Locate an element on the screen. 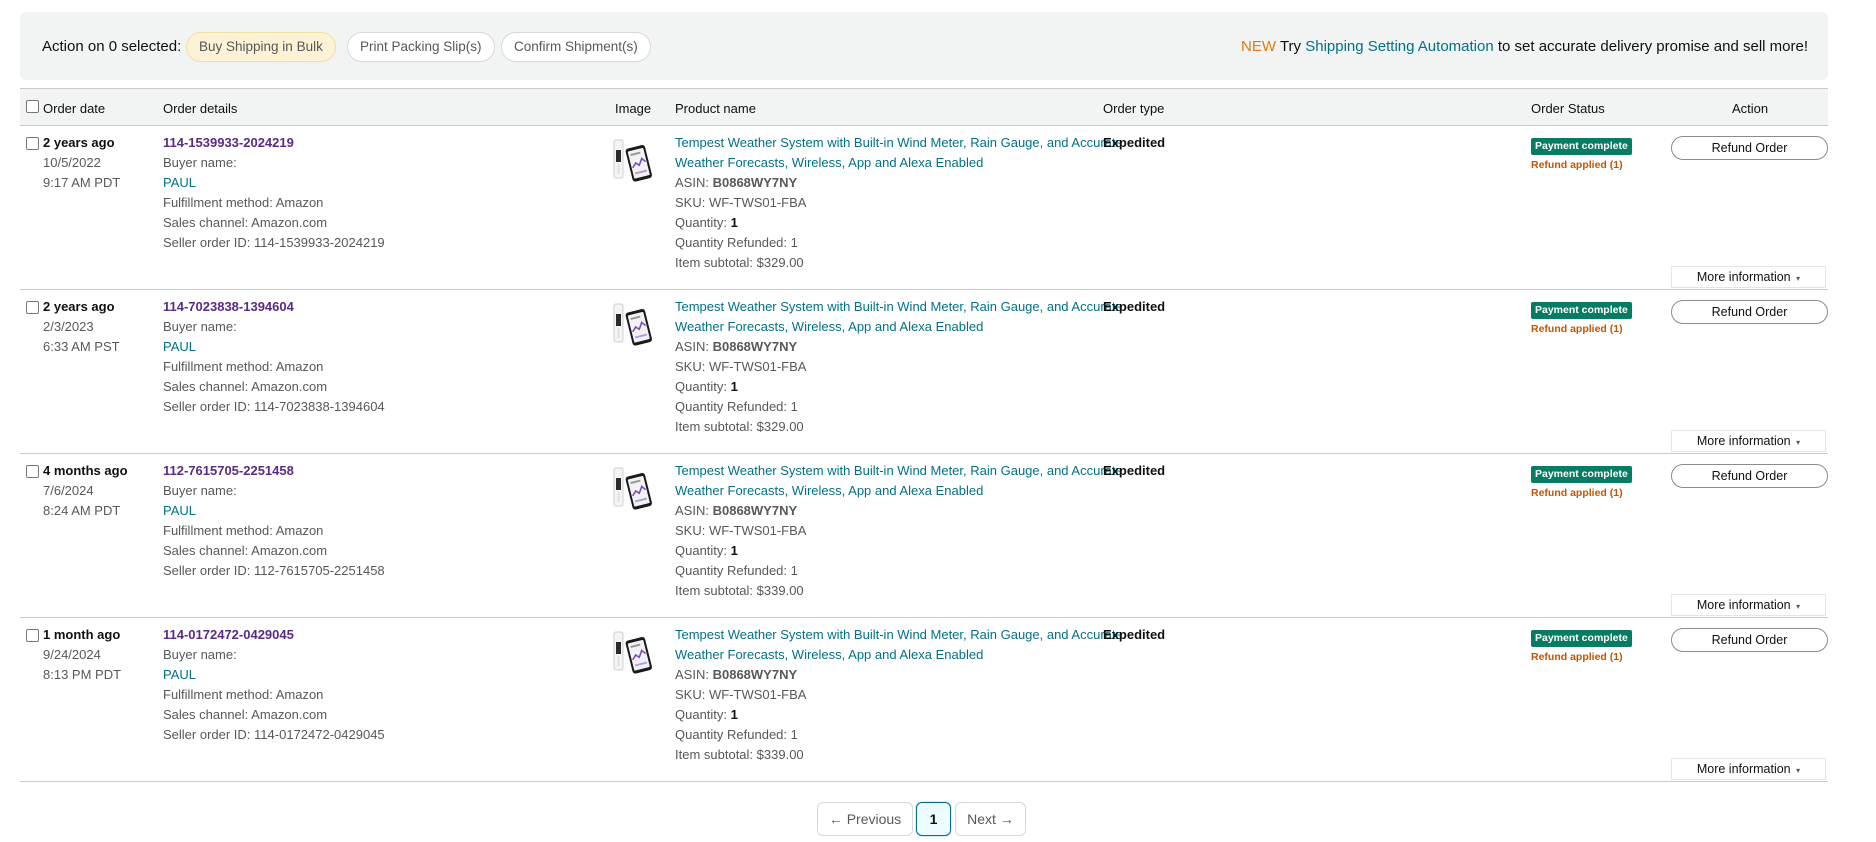 This screenshot has height=842, width=1876. chevron-down-icon: ▾ is located at coordinates (1798, 278).